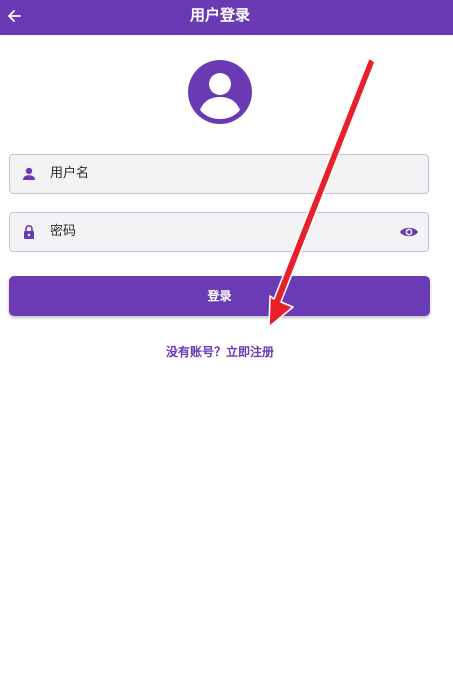  What do you see at coordinates (219, 296) in the screenshot?
I see `login-button: 登录` at bounding box center [219, 296].